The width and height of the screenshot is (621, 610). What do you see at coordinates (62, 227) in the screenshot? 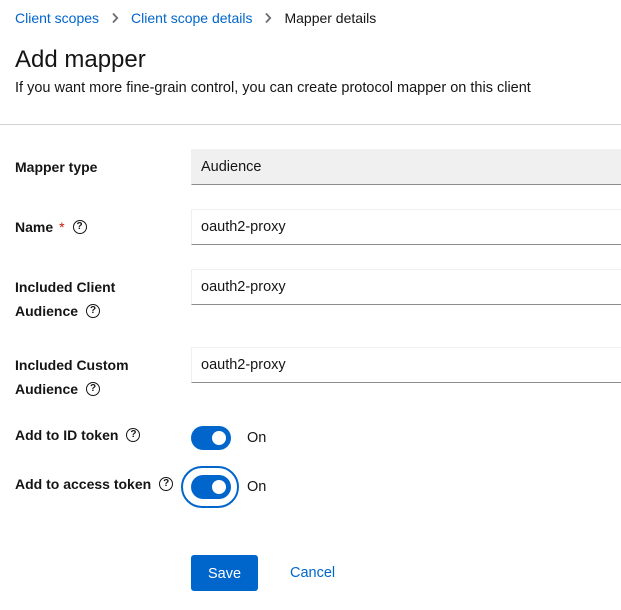
I see `required-indicator: *` at bounding box center [62, 227].